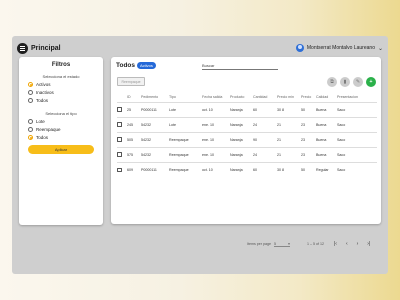 This screenshot has height=300, width=400. I want to click on user-menu: Montserrat Montalvo Laureano ⌄, so click(339, 48).